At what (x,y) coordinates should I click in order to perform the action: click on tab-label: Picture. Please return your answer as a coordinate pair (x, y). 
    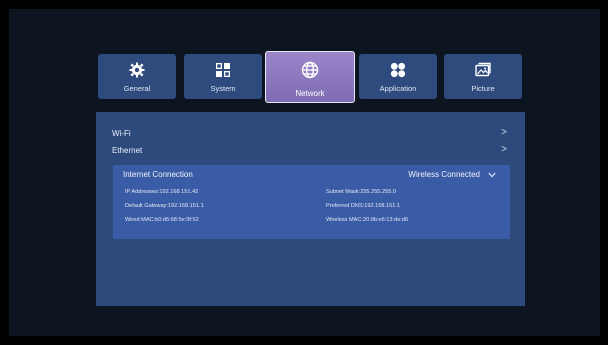
    Looking at the image, I should click on (483, 88).